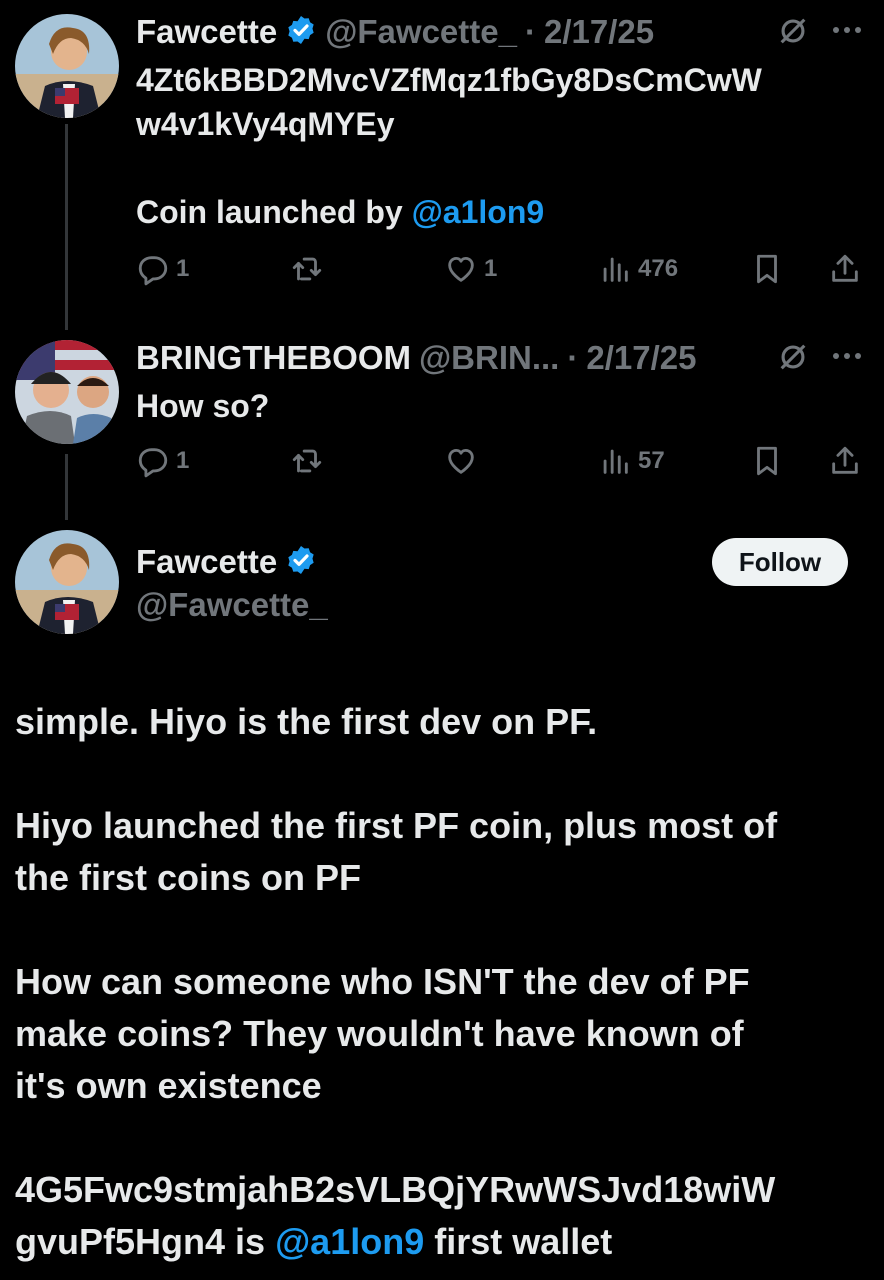 This screenshot has width=884, height=1280. Describe the element at coordinates (651, 460) in the screenshot. I see `tweet2-view-count: 57` at that location.